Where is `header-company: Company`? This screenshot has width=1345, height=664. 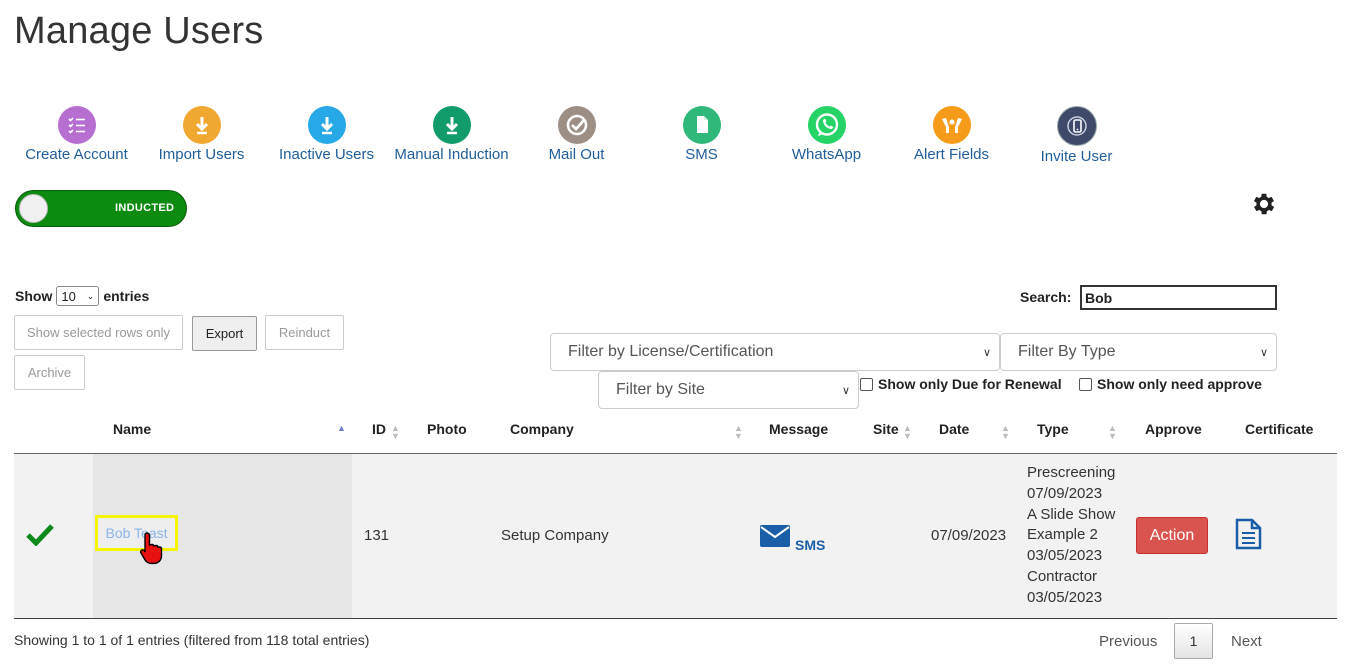 header-company: Company is located at coordinates (542, 429).